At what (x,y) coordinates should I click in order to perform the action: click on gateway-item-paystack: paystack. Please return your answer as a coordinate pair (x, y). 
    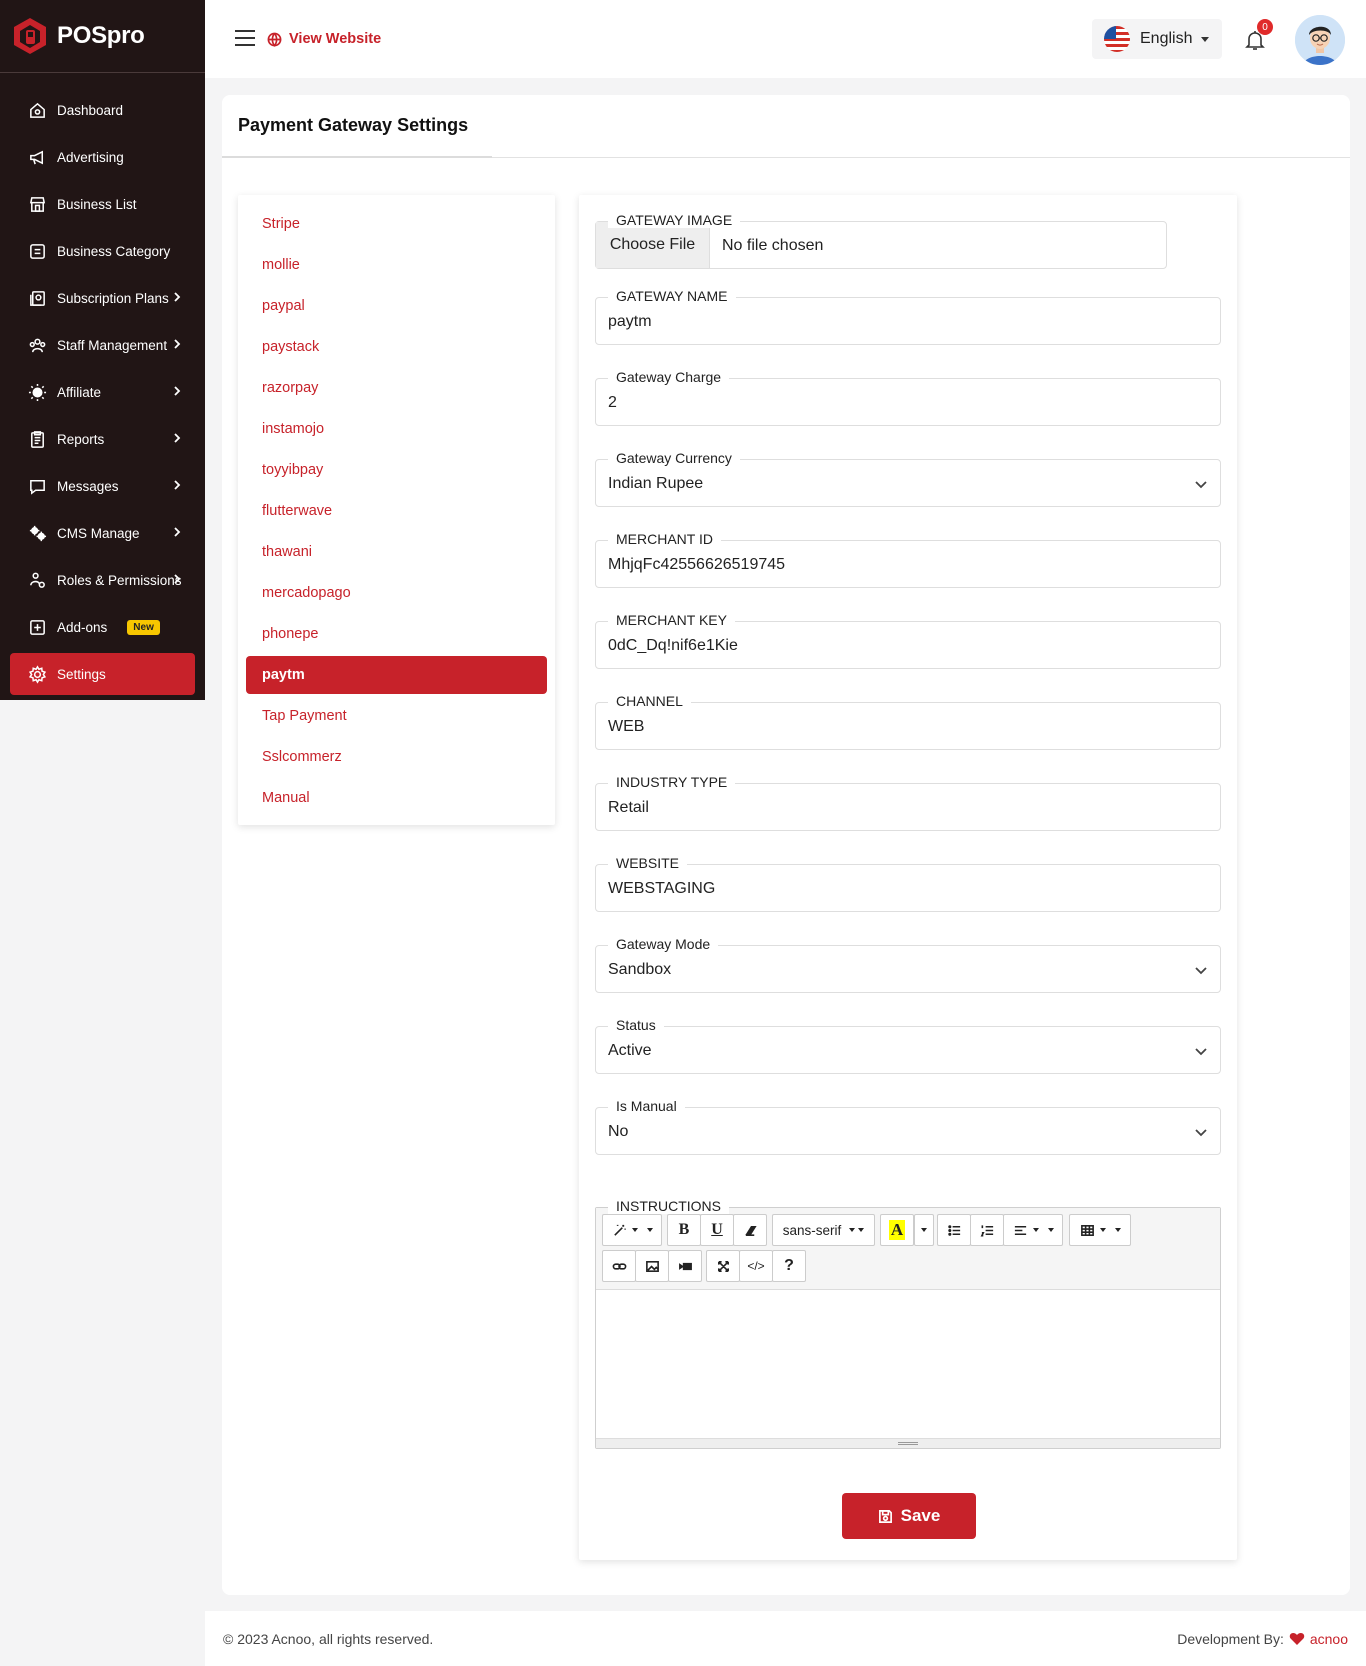
    Looking at the image, I should click on (396, 347).